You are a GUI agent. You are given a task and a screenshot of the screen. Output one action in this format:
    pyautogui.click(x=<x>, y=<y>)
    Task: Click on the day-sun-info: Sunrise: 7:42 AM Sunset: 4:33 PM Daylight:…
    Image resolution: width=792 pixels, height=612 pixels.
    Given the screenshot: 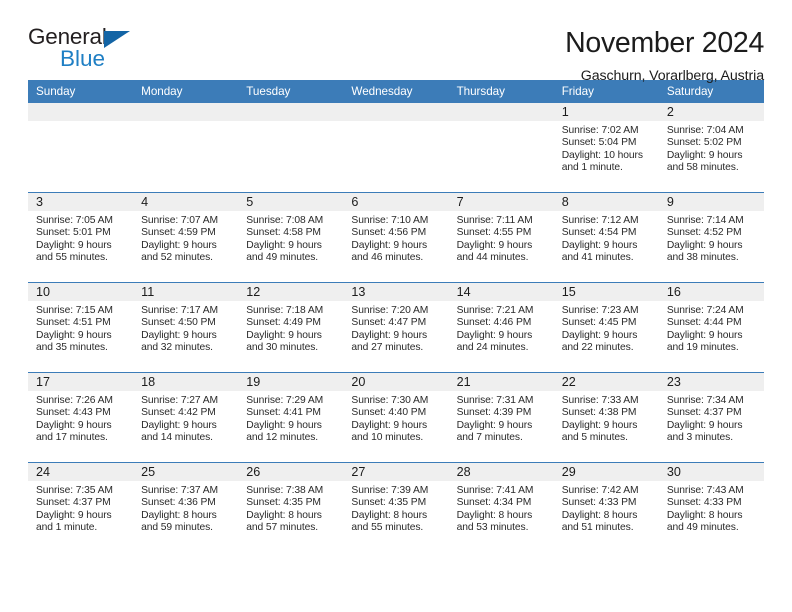 What is the action you would take?
    pyautogui.click(x=606, y=507)
    